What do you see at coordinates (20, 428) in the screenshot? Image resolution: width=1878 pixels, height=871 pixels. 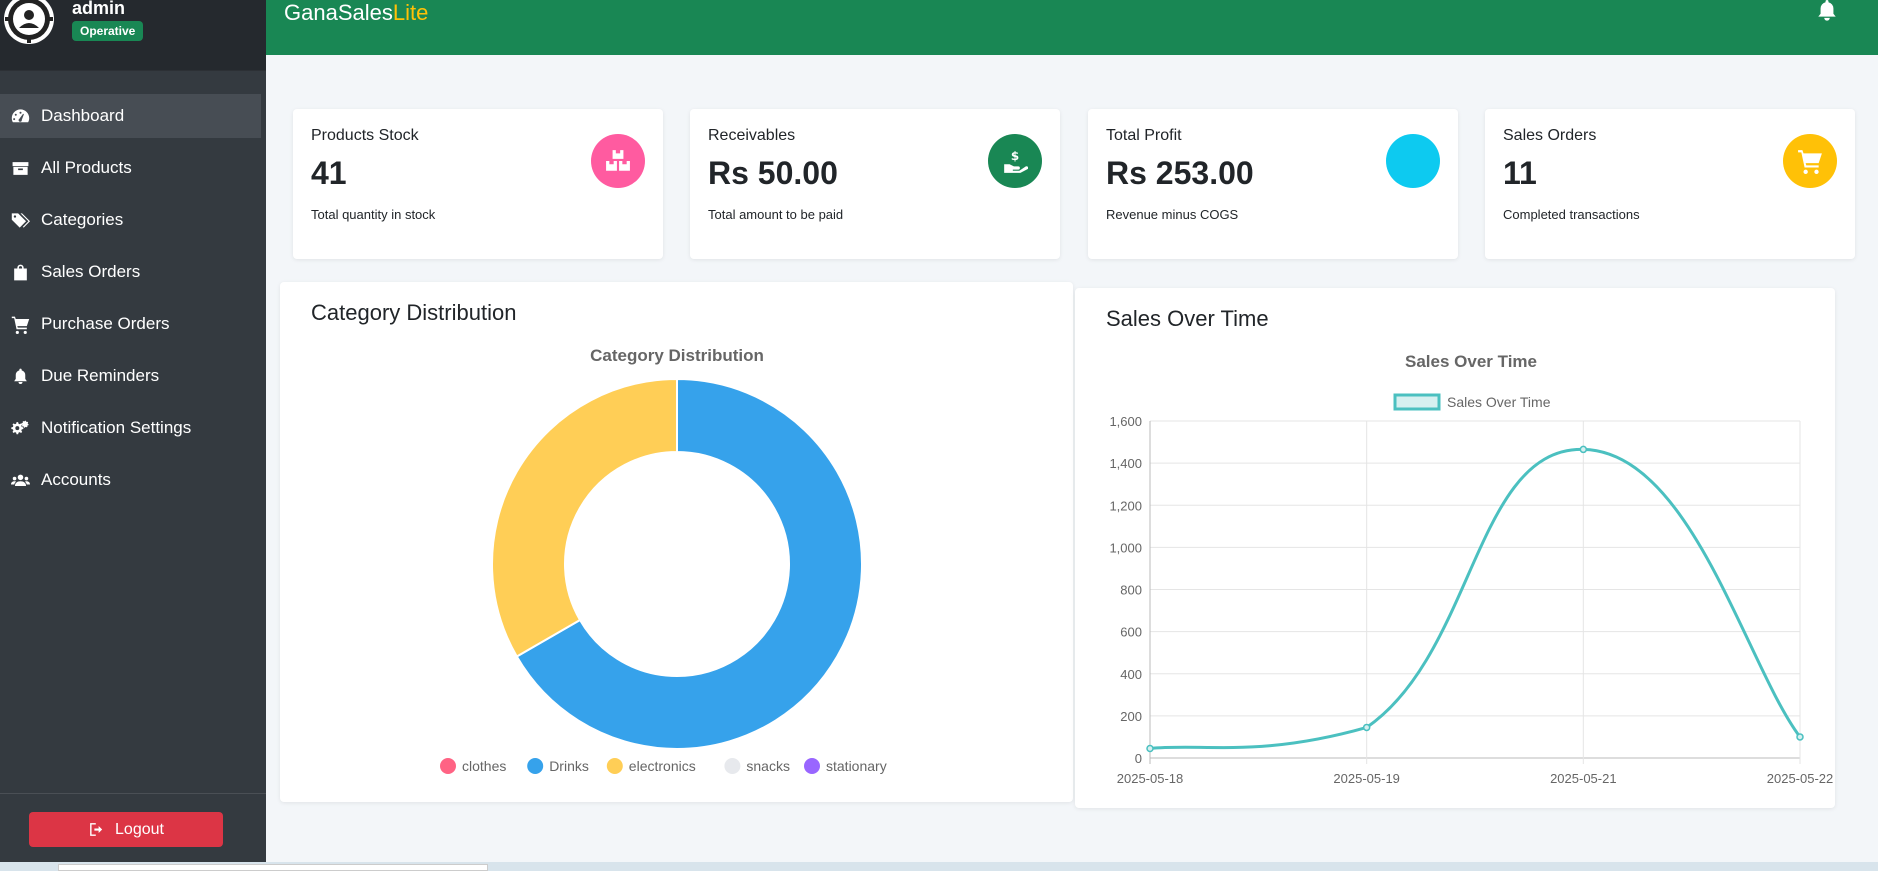 I see `gears-icon` at bounding box center [20, 428].